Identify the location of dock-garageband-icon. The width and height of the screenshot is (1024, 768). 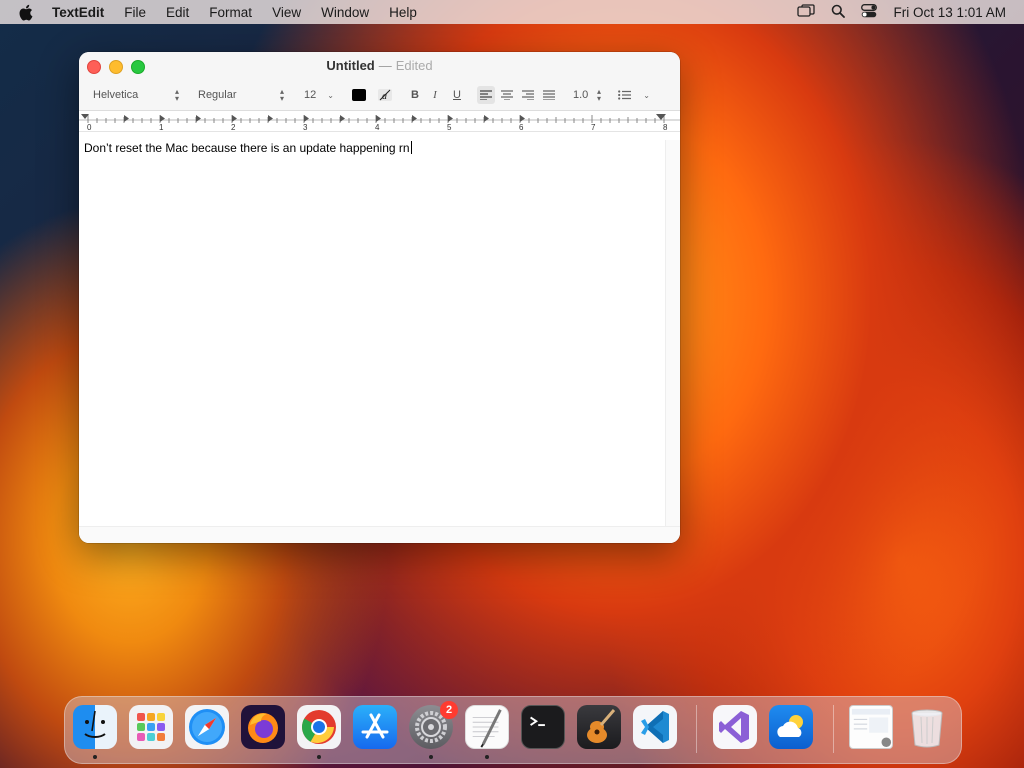
(599, 727).